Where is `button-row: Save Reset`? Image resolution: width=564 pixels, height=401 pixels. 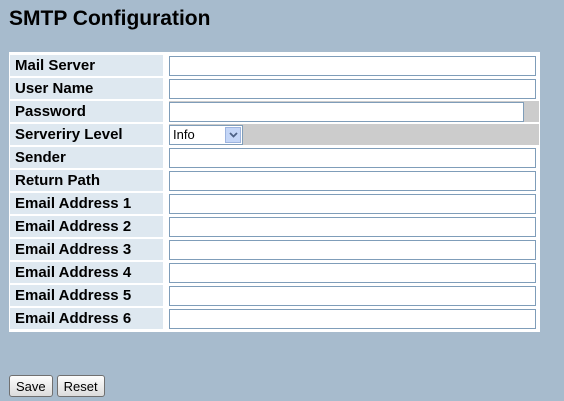 button-row: Save Reset is located at coordinates (57, 386).